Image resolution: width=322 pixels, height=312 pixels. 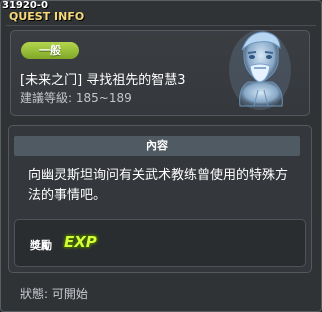 I want to click on exp-icon: EXP, so click(x=80, y=242).